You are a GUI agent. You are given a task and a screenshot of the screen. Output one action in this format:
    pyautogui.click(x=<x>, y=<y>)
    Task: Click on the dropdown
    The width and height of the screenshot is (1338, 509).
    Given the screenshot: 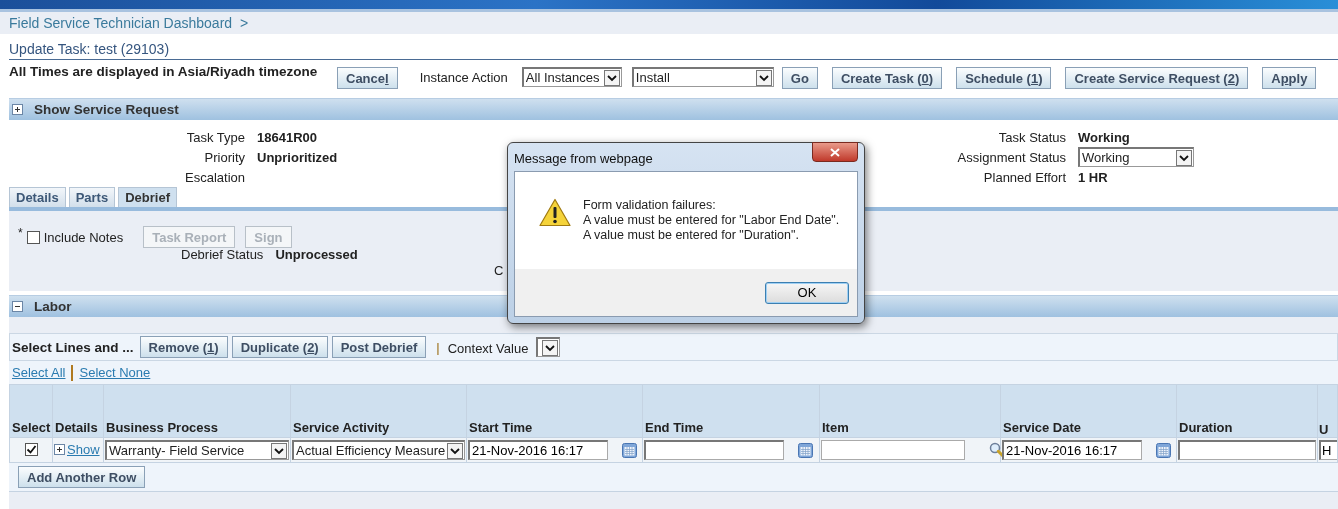 What is the action you would take?
    pyautogui.click(x=548, y=347)
    